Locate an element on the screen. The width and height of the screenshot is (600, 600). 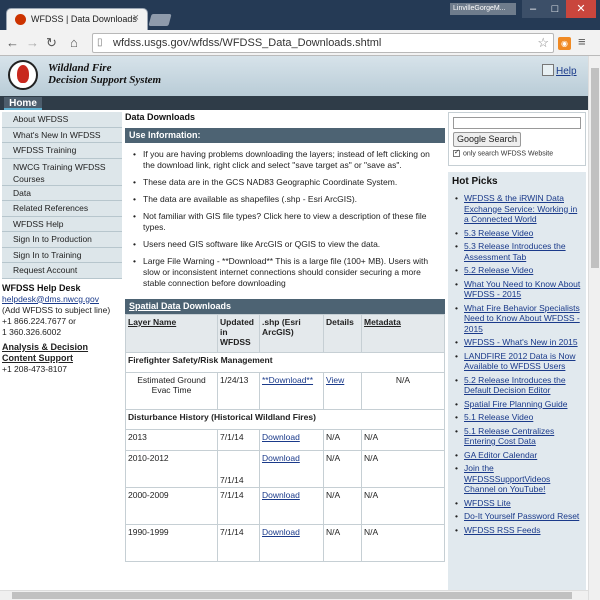
helpdesk-email-link: helpdesk@dms.nwcg.gov is located at coordinates (62, 299).